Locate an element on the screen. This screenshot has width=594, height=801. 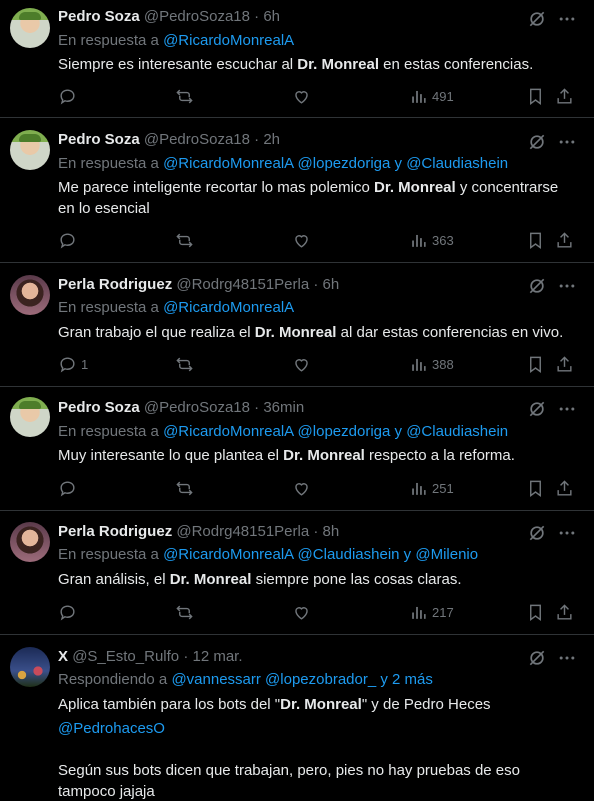
views-button: 491 is located at coordinates (431, 96).